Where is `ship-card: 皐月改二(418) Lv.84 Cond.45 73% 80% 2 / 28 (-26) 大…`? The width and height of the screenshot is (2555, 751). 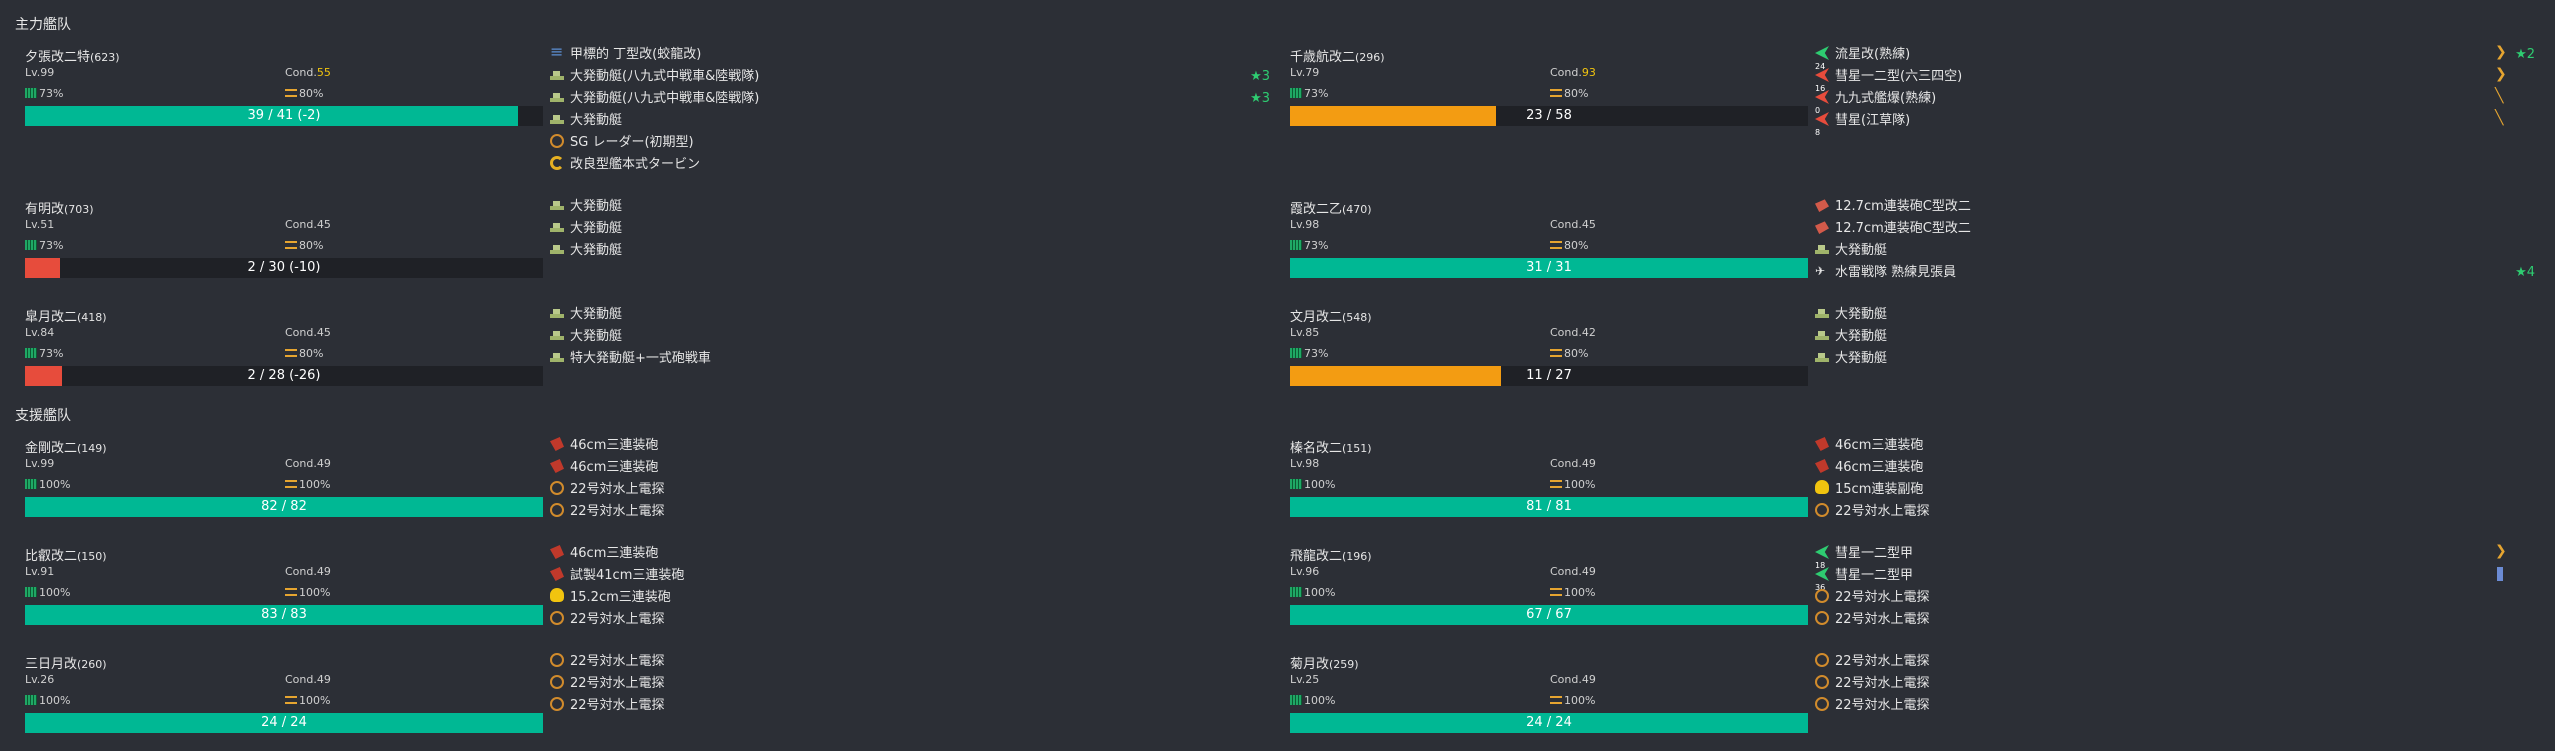 ship-card: 皐月改二(418) Lv.84 Cond.45 73% 80% 2 / 28 (-26) 大… is located at coordinates (647, 354).